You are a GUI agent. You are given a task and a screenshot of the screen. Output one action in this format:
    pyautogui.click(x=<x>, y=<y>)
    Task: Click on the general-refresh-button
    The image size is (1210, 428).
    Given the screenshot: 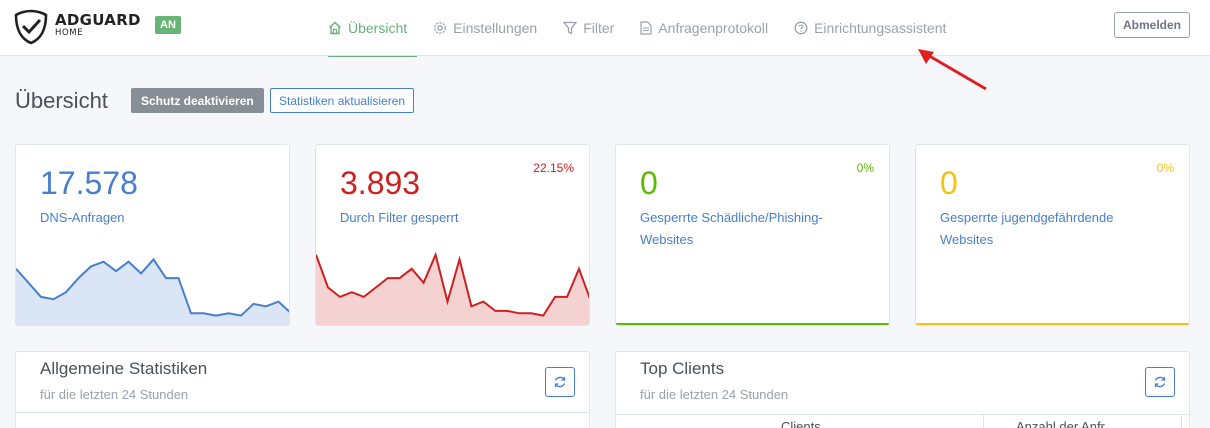 What is the action you would take?
    pyautogui.click(x=560, y=382)
    